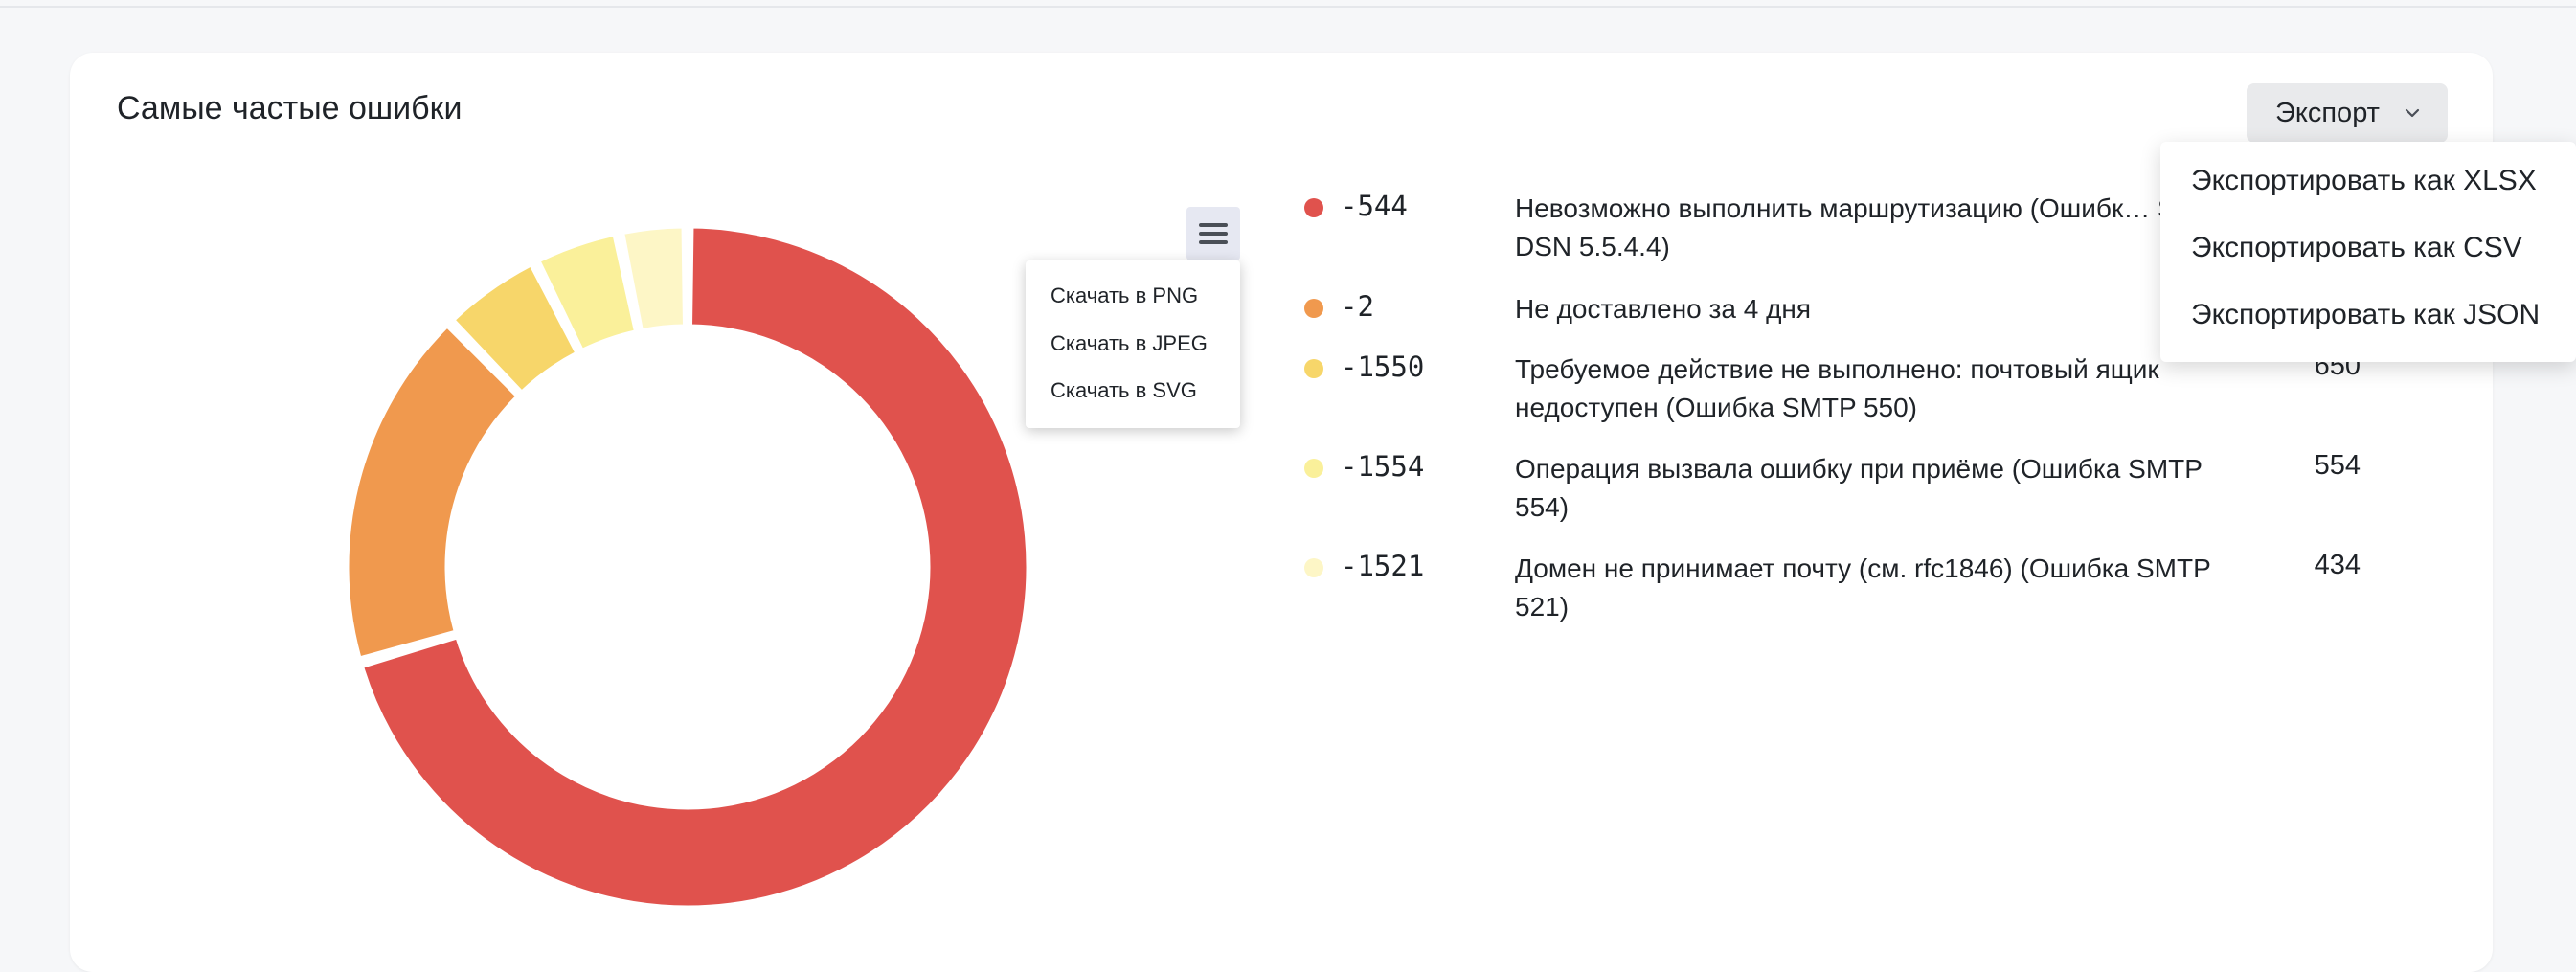 The image size is (2576, 972). I want to click on error-description: Не доставлено за 4 дня, so click(1663, 309).